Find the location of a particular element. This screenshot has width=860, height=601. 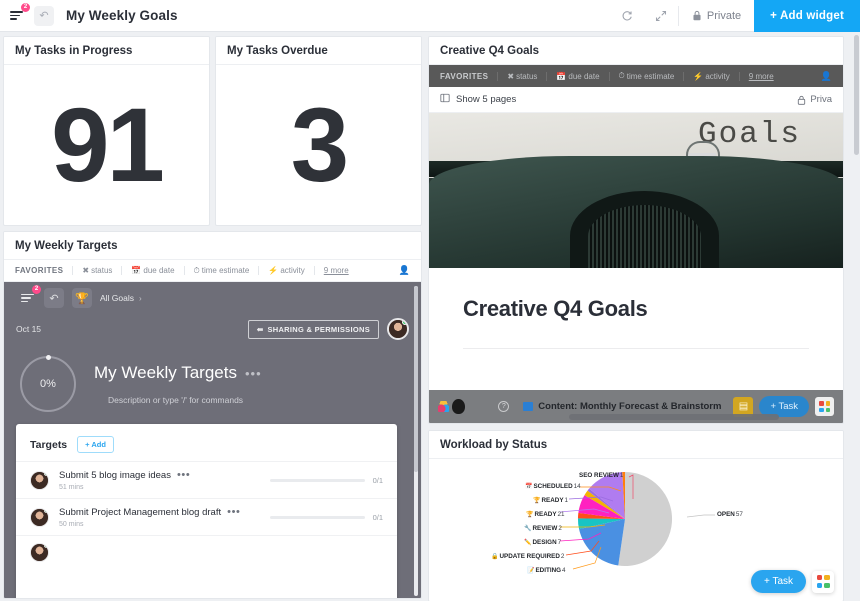

share-label: SHARING & PERMISSIONS is located at coordinates (318, 329).